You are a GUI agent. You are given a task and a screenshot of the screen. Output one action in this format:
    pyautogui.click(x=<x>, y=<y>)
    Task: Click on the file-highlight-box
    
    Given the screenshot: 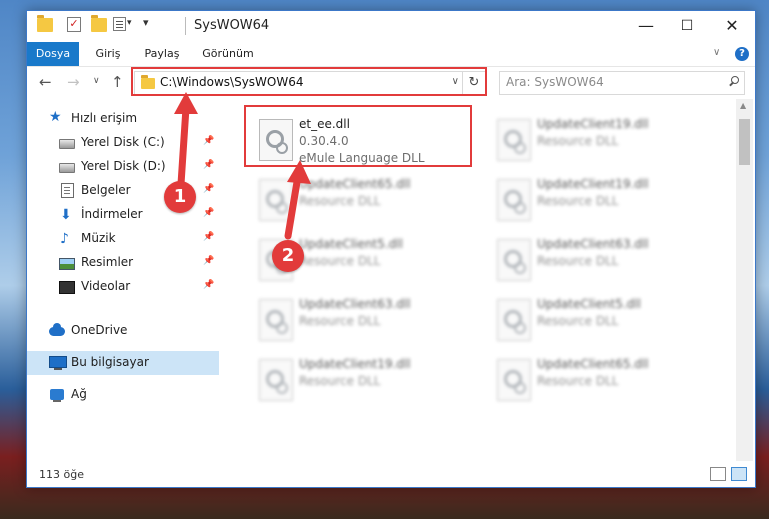 What is the action you would take?
    pyautogui.click(x=358, y=136)
    